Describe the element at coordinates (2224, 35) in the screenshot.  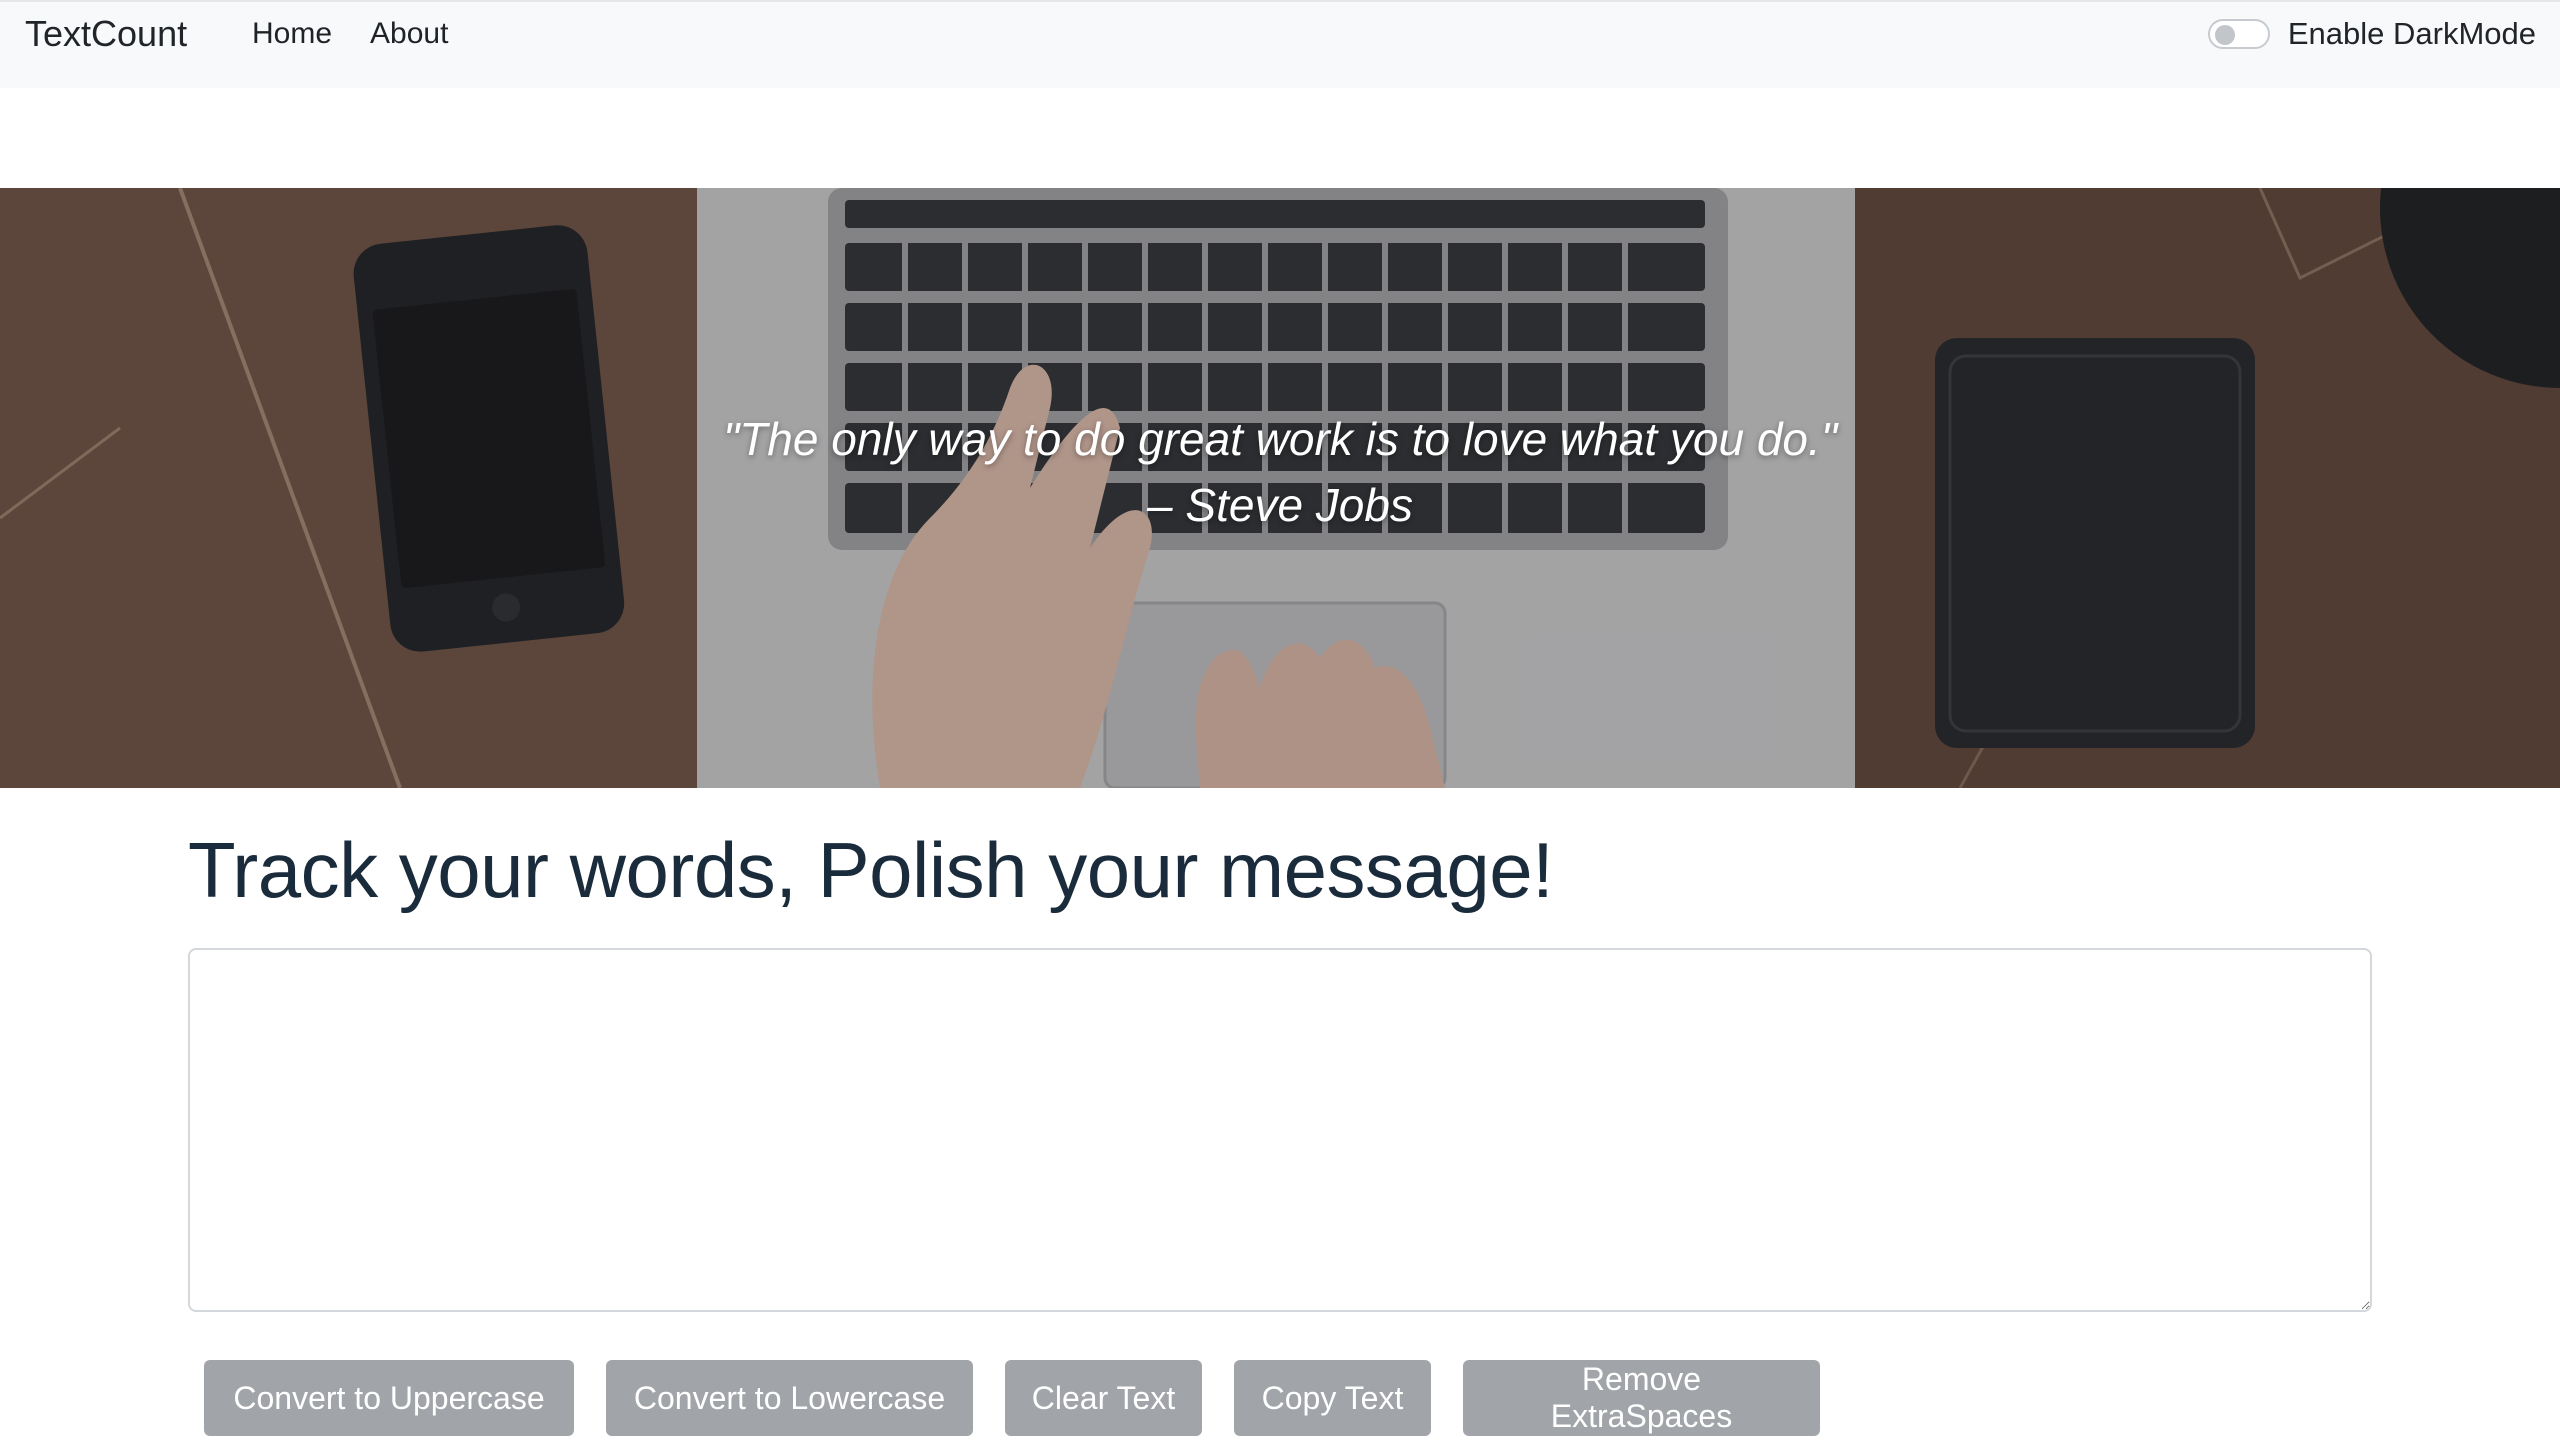
I see `switch-knob` at that location.